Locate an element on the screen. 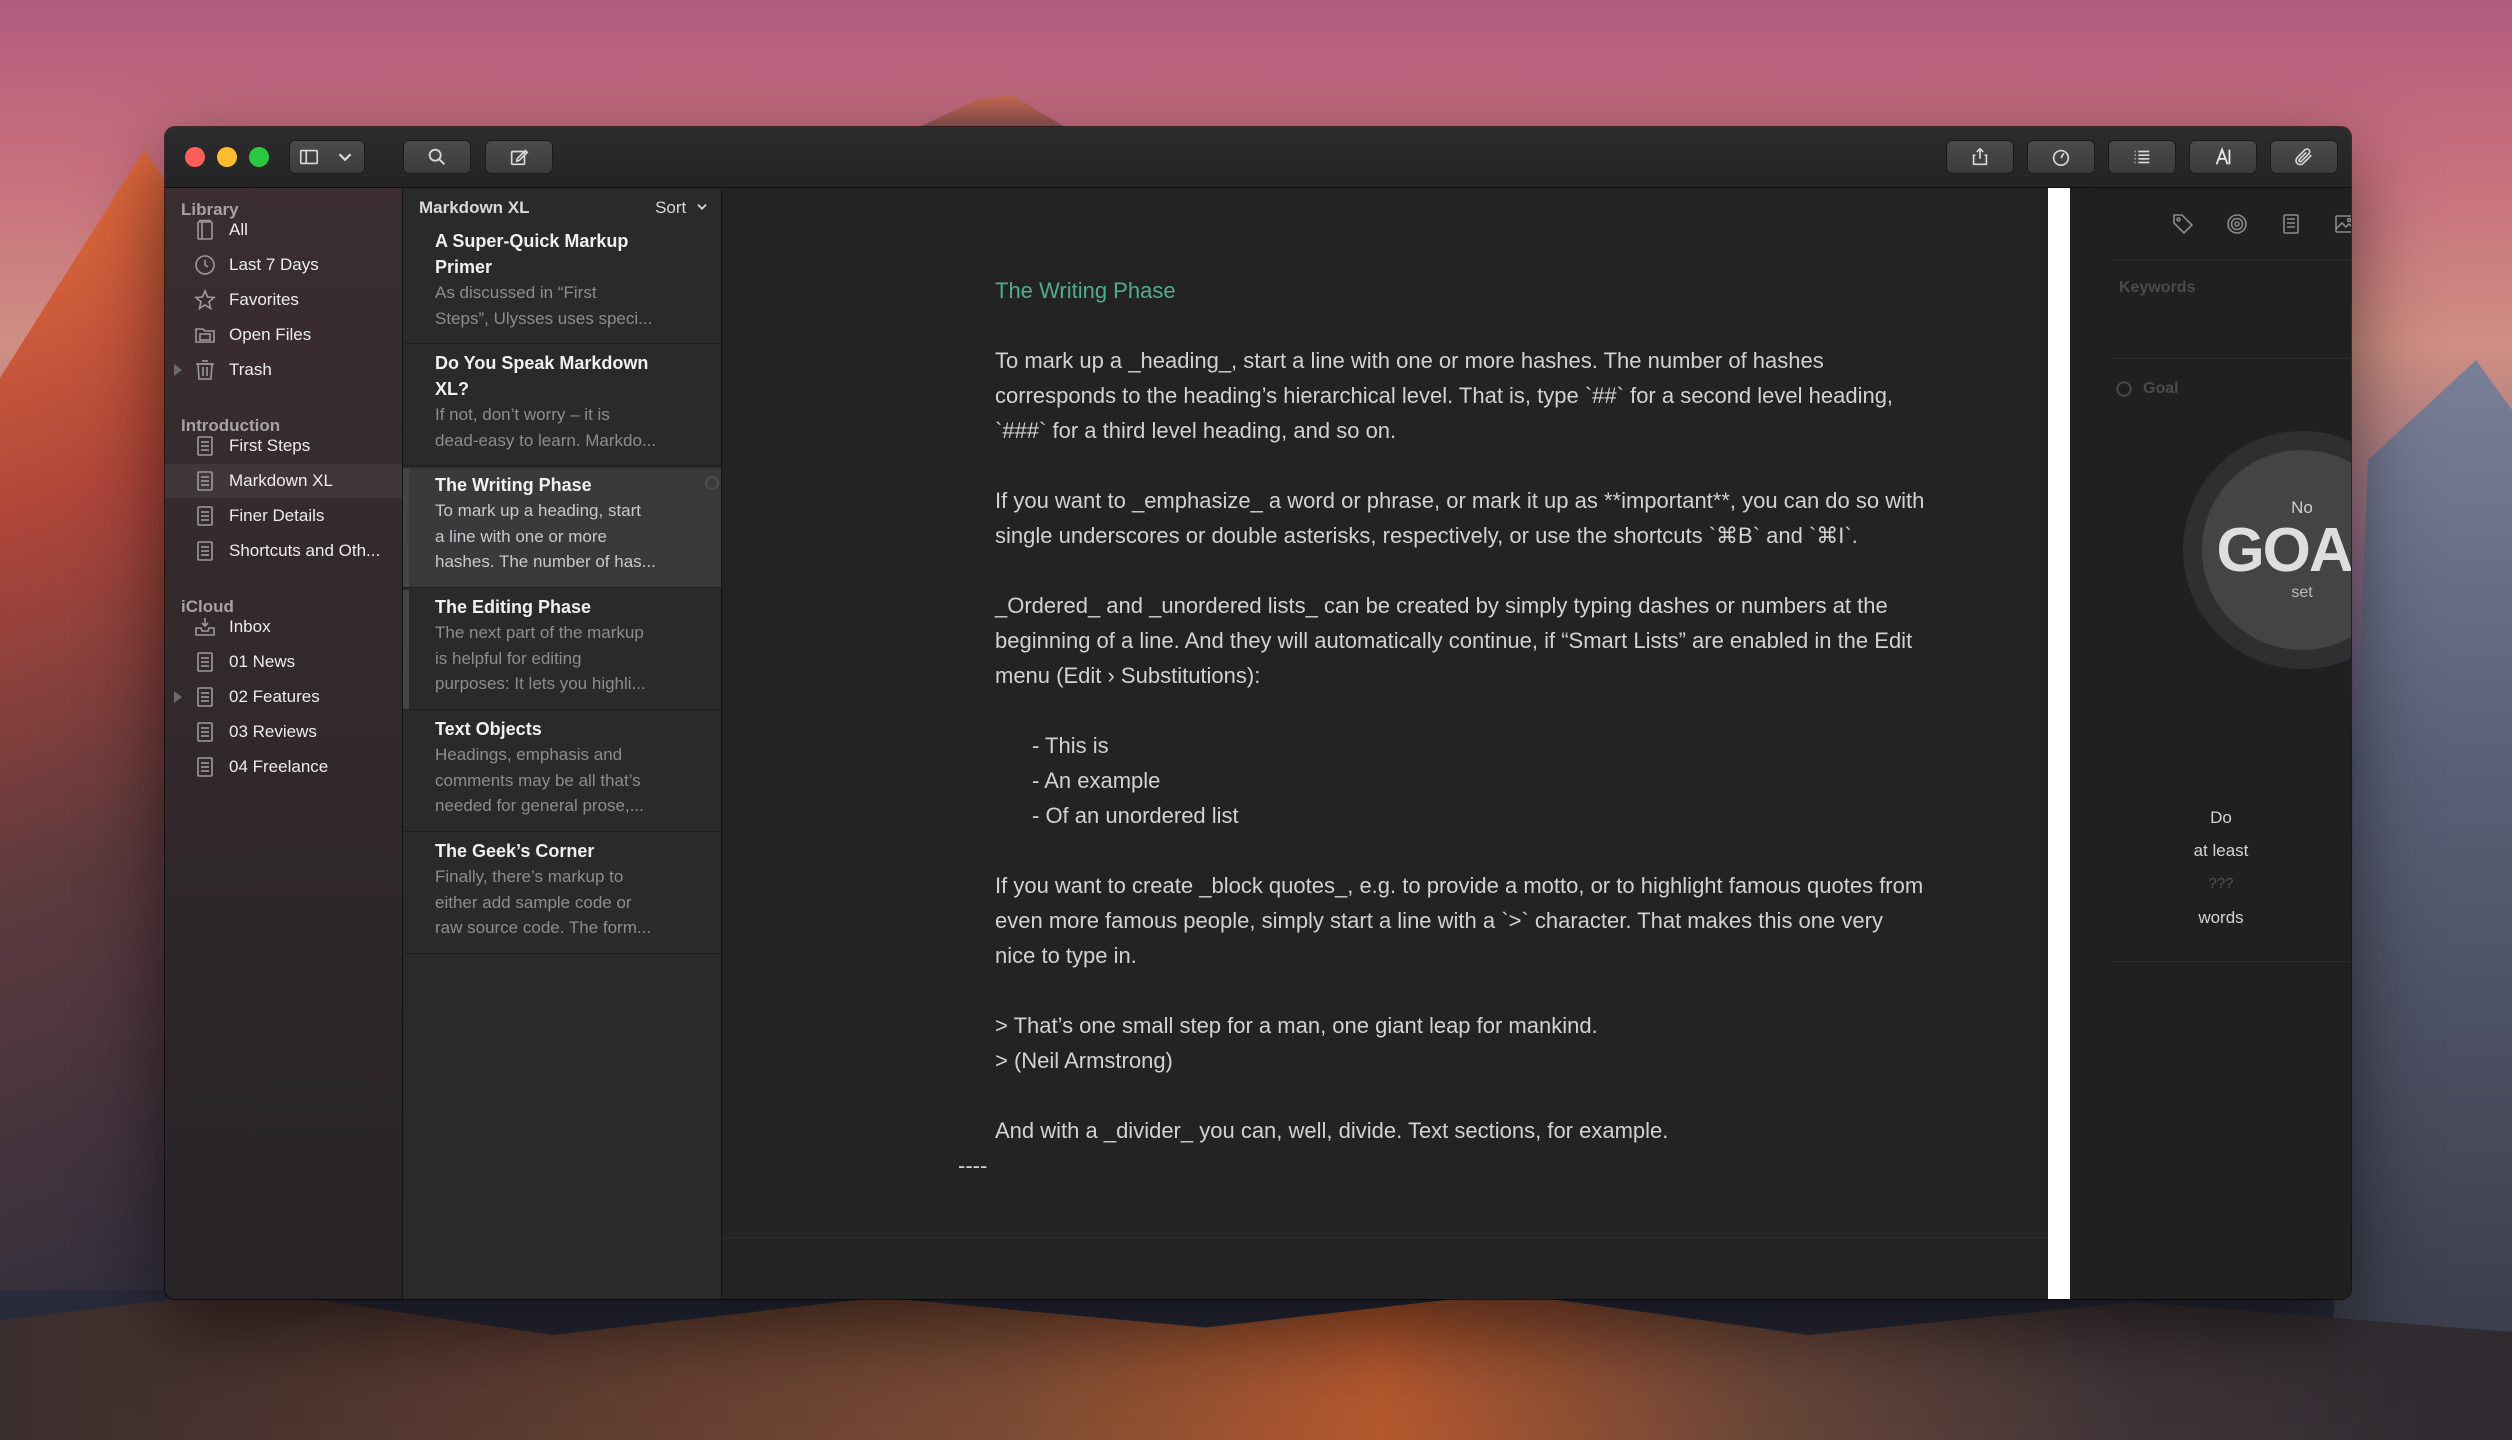  goal-count-placeholder: ??? is located at coordinates (2221, 883).